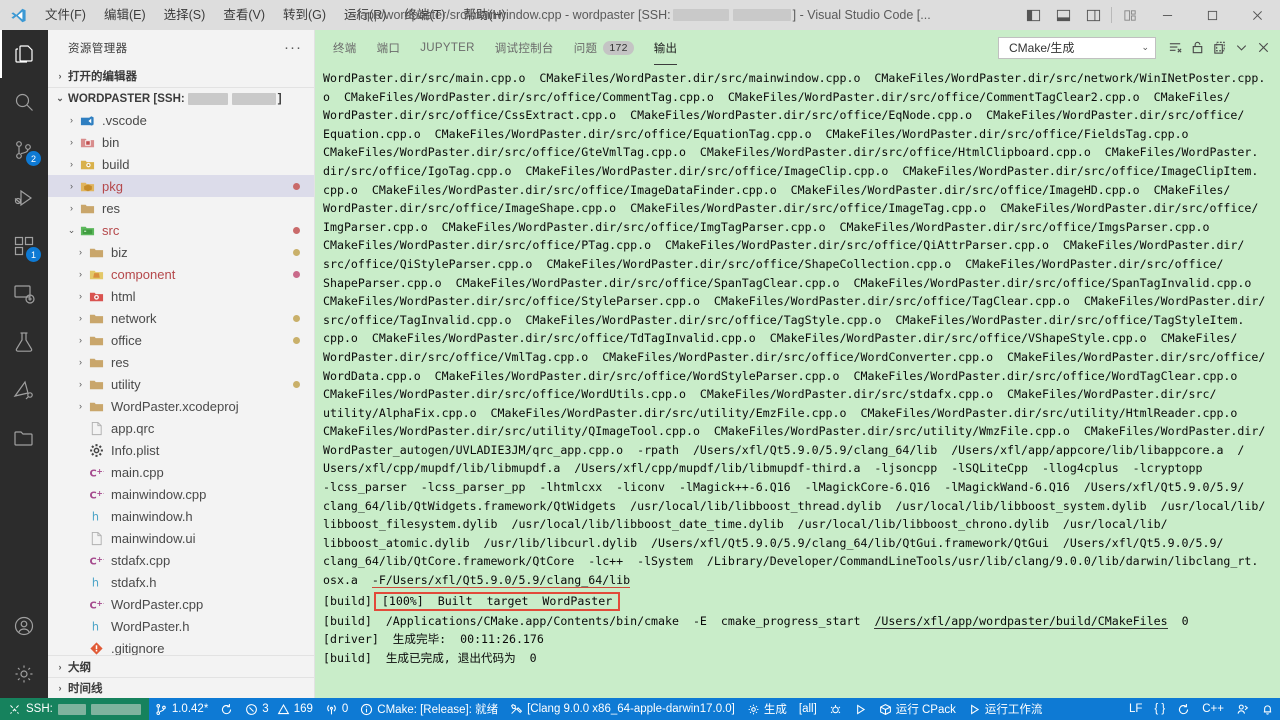  I want to click on status-run-cpack: 运行 CPack, so click(917, 709).